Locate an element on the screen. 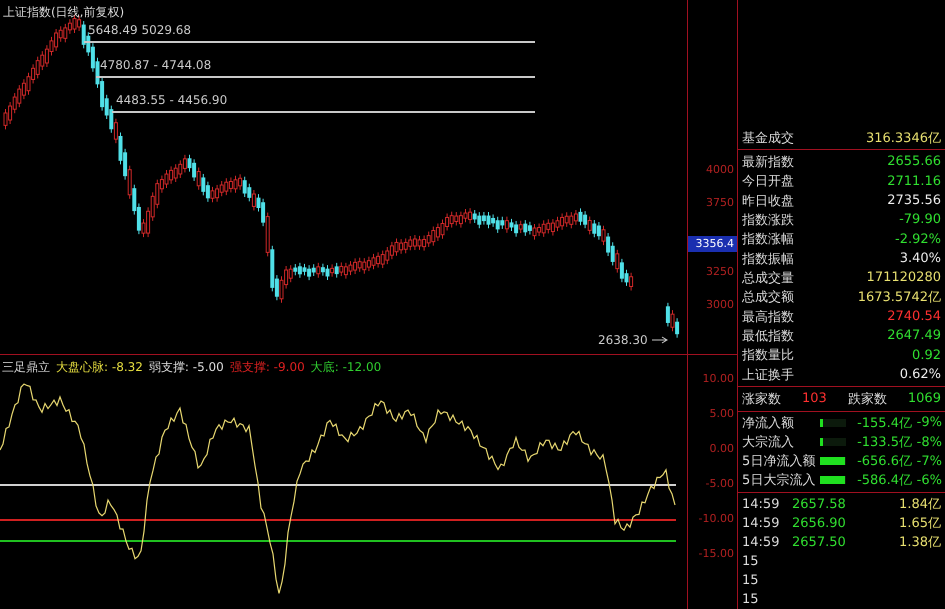 This screenshot has height=609, width=945. indicator-value: 大盘心脉: -8.32 is located at coordinates (99, 367).